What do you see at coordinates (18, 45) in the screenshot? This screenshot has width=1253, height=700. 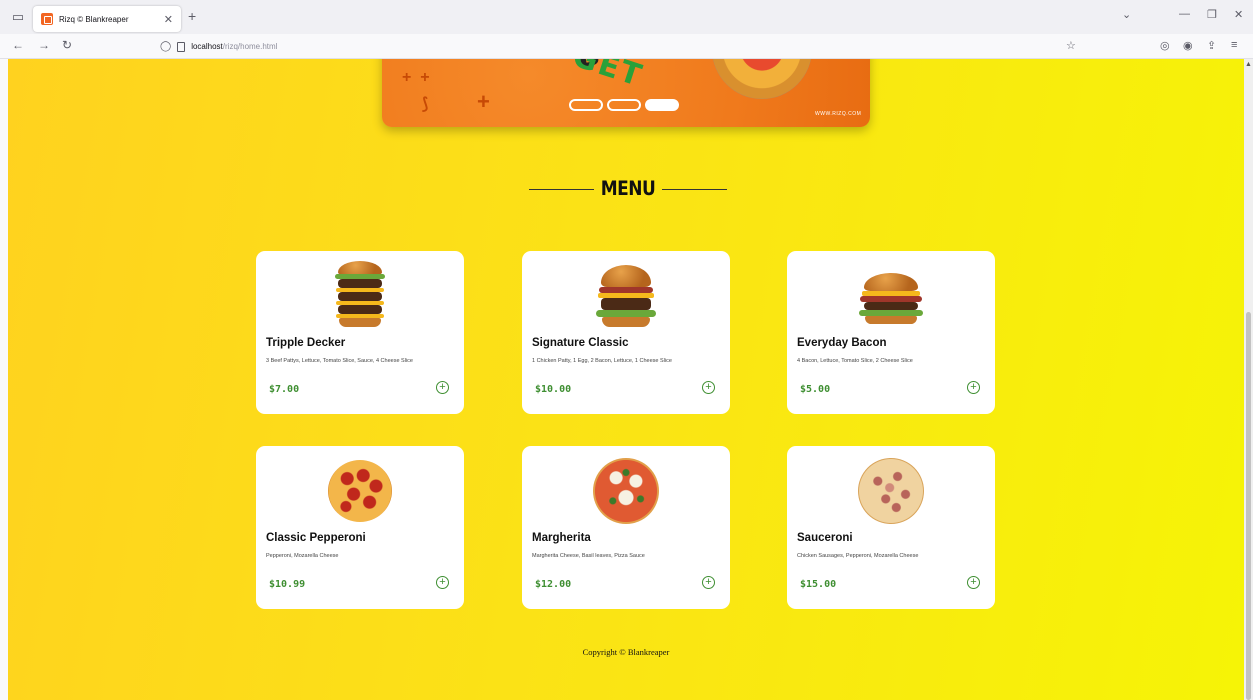 I see `back-icon: ←` at bounding box center [18, 45].